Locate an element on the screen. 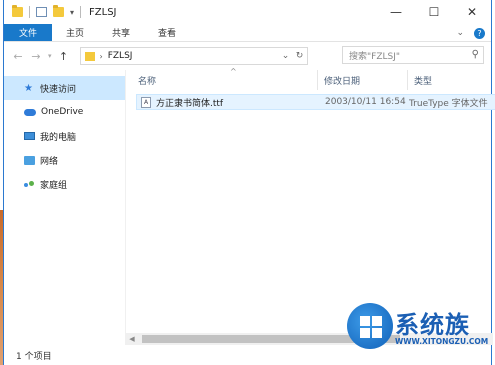  ribbon-right-controls: ⌄ ? is located at coordinates (470, 33).